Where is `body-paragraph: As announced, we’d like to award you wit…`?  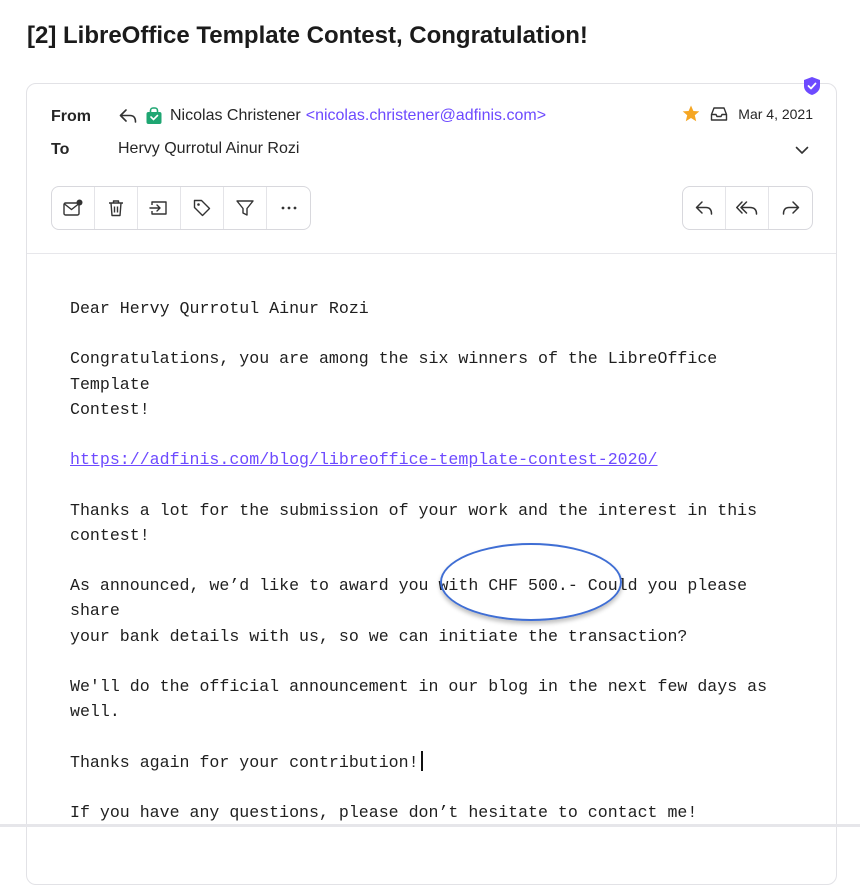 body-paragraph: As announced, we’d like to award you wit… is located at coordinates (409, 611).